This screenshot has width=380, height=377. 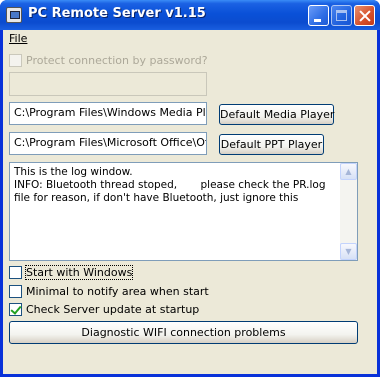 I want to click on menu-file-label: File, so click(x=18, y=38).